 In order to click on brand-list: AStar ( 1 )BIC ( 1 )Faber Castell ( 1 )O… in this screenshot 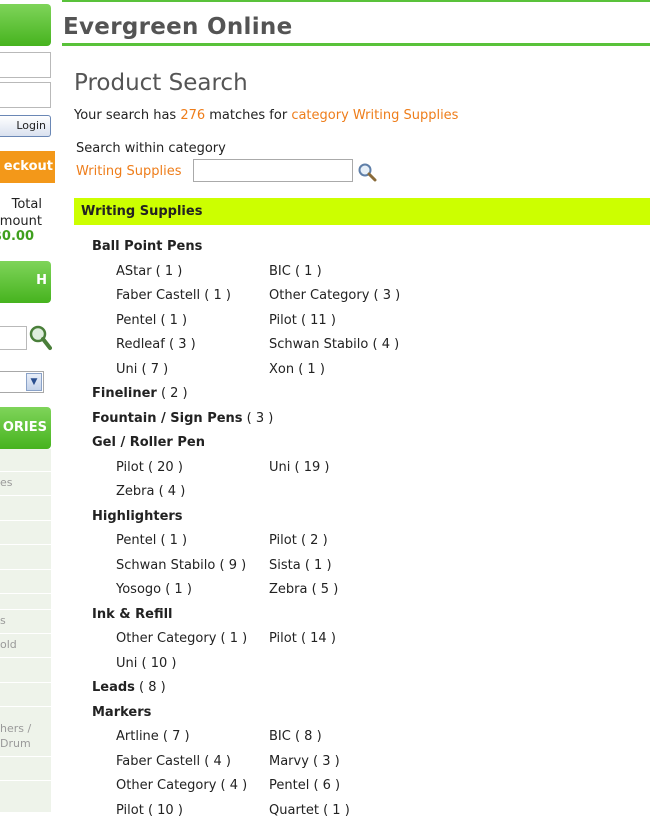, I will do `click(367, 323)`.